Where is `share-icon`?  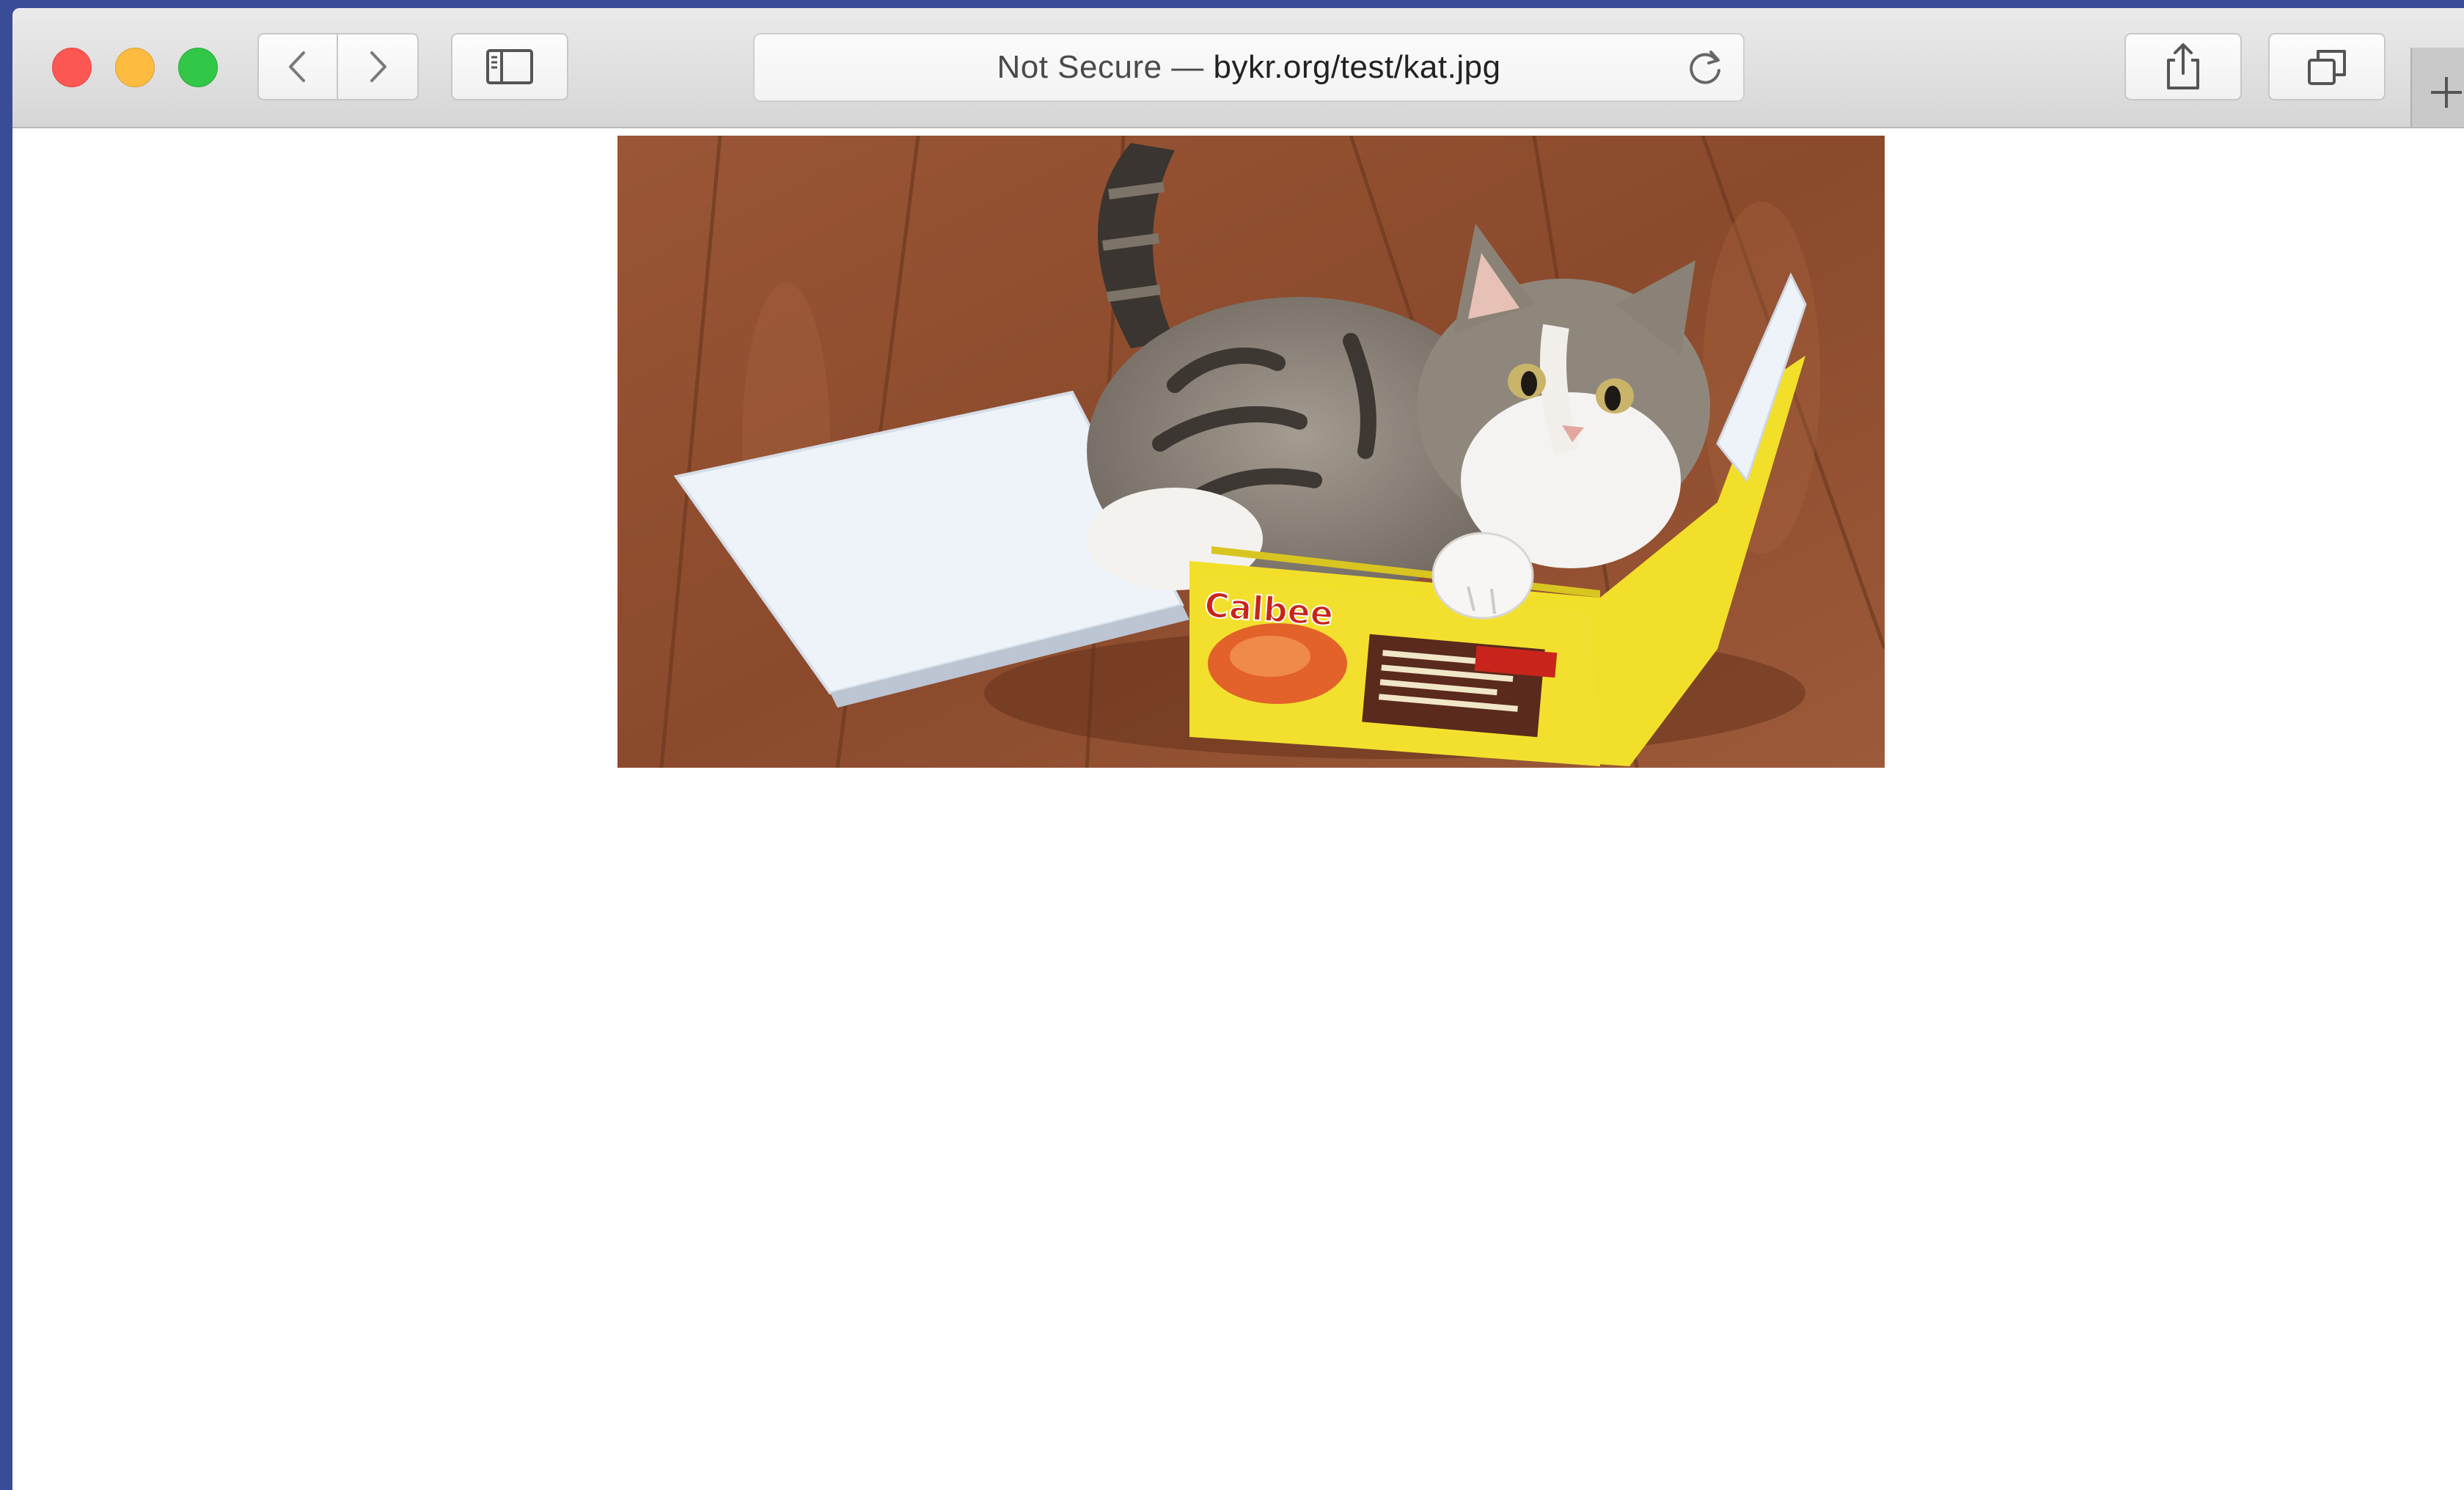
share-icon is located at coordinates (2183, 66).